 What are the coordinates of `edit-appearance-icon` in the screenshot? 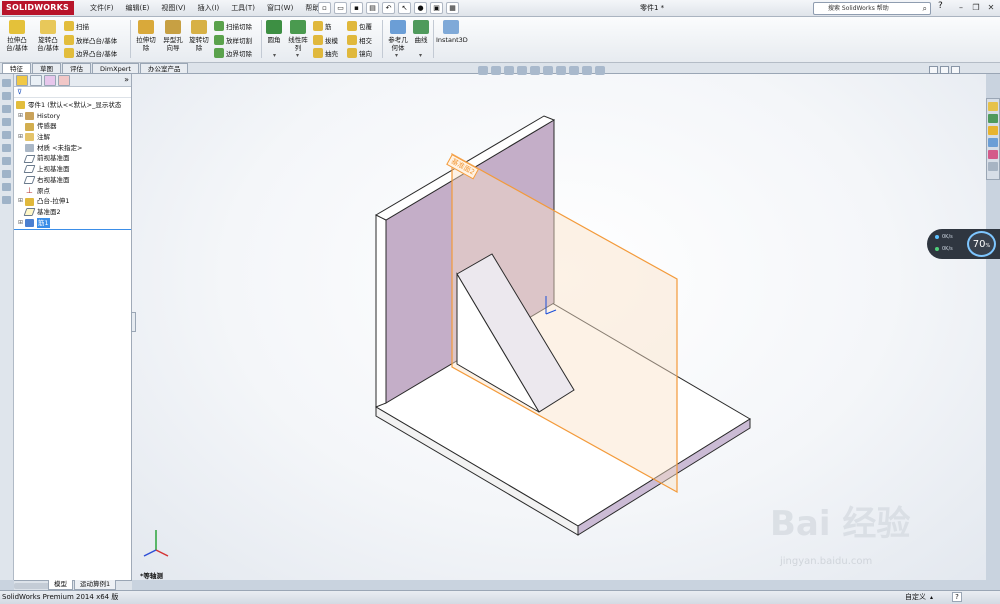 It's located at (574, 70).